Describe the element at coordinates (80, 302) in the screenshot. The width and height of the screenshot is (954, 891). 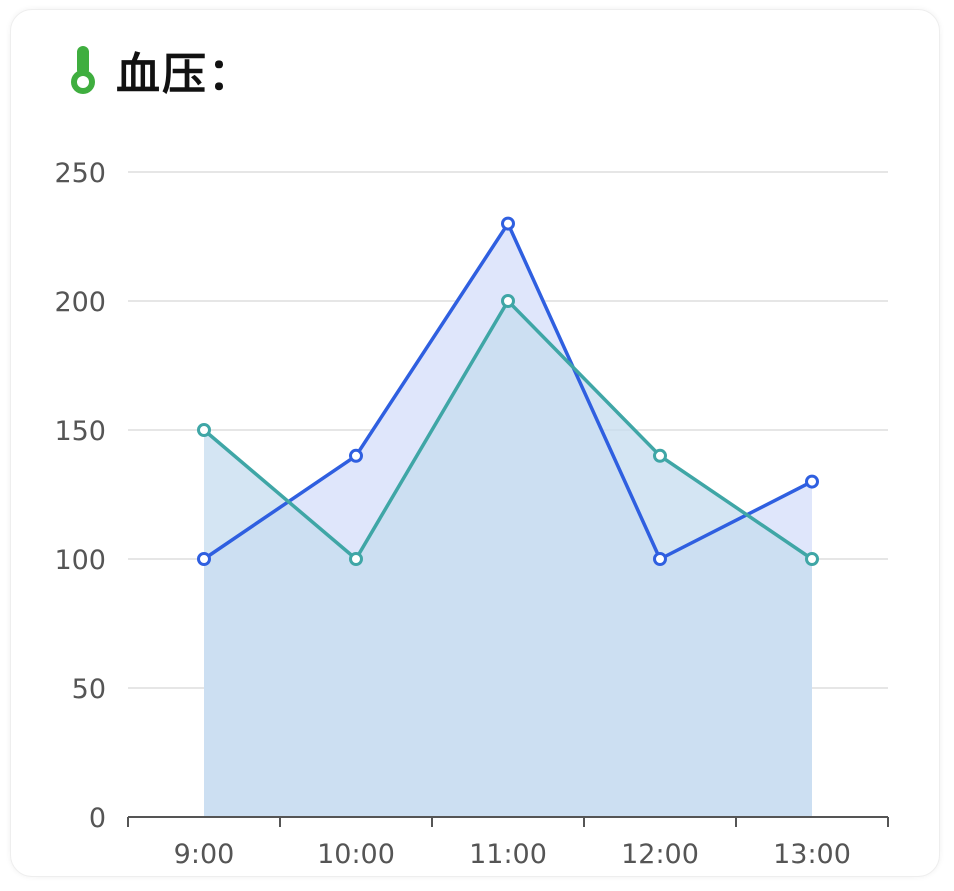
I see `y-tick-label: 200` at that location.